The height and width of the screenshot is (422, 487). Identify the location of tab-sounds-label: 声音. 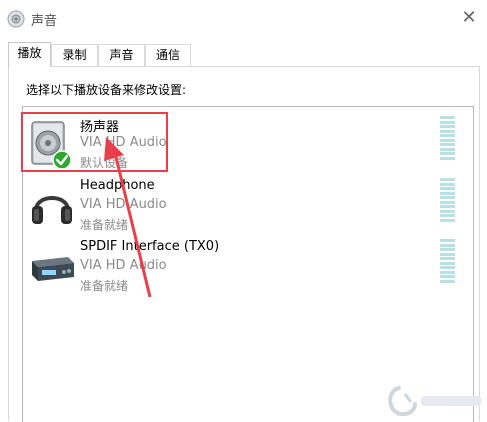
(121, 55).